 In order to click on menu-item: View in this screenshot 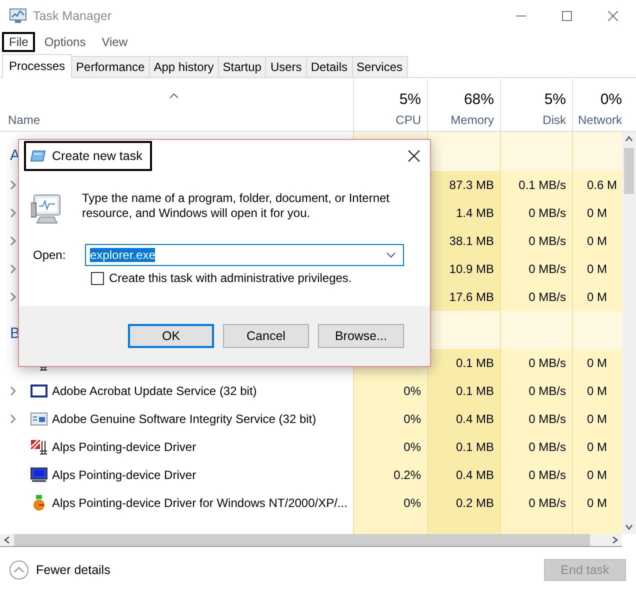, I will do `click(114, 42)`.